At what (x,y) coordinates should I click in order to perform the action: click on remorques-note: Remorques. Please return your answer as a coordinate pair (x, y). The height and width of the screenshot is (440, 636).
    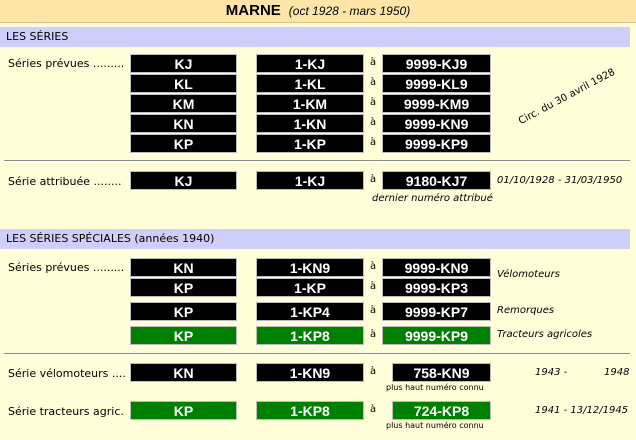
    Looking at the image, I should click on (526, 310).